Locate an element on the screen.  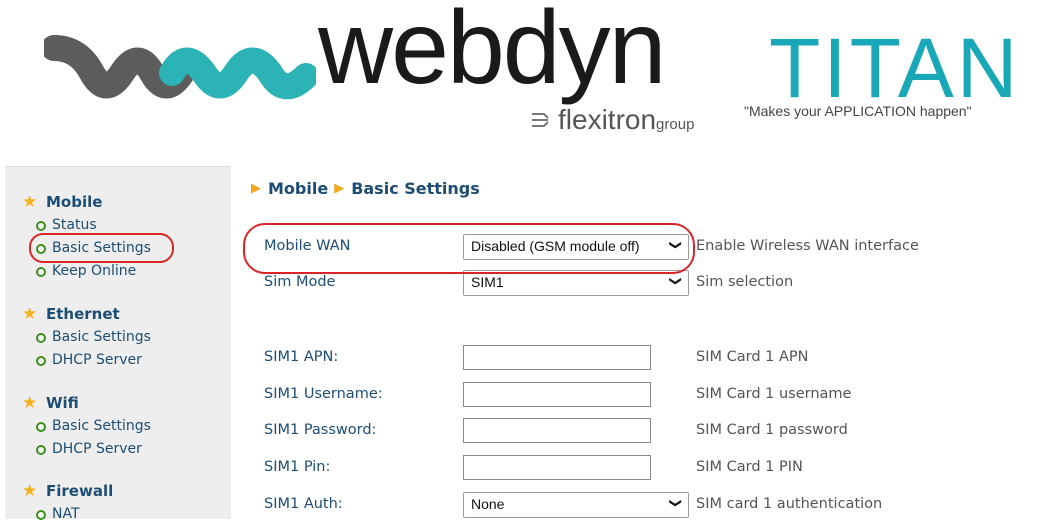
product-logo: TITAN is located at coordinates (895, 68).